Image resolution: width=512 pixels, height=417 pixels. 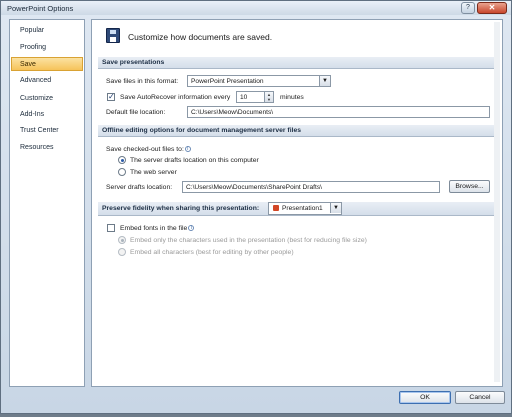 What do you see at coordinates (111, 228) in the screenshot?
I see `embed-fonts-checkbox` at bounding box center [111, 228].